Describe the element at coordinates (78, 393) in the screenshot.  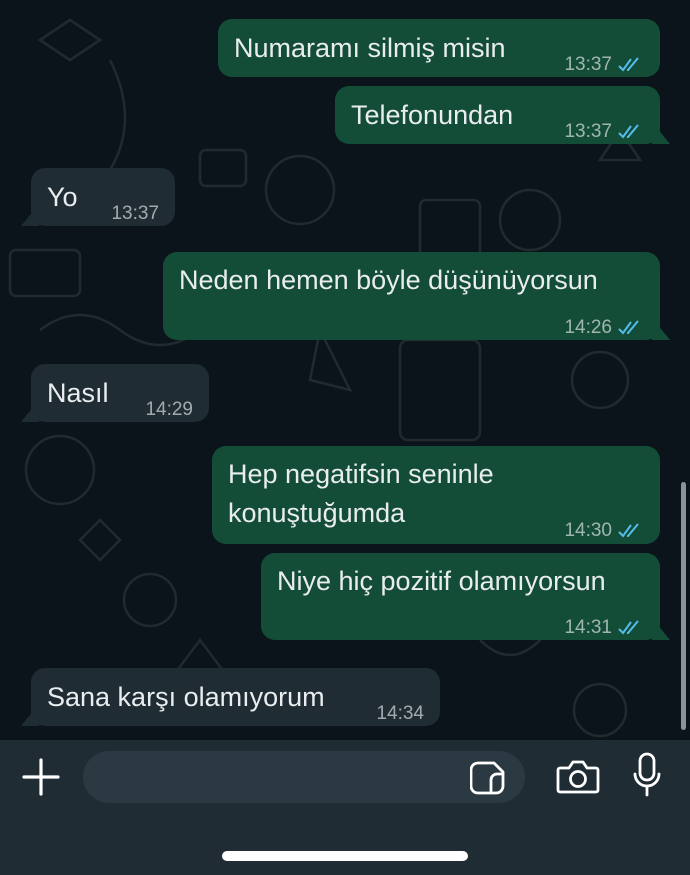
I see `message-text: Nasıl` at that location.